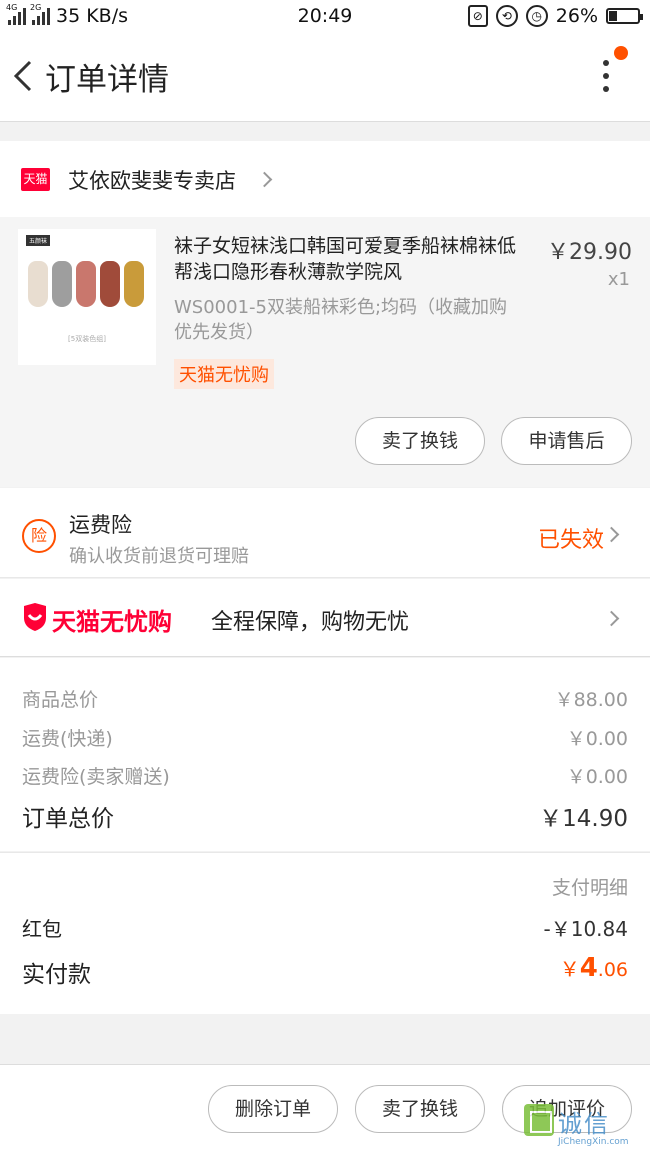  What do you see at coordinates (325, 698) in the screenshot?
I see `goods-total-row: 商品总价 ￥88.00` at bounding box center [325, 698].